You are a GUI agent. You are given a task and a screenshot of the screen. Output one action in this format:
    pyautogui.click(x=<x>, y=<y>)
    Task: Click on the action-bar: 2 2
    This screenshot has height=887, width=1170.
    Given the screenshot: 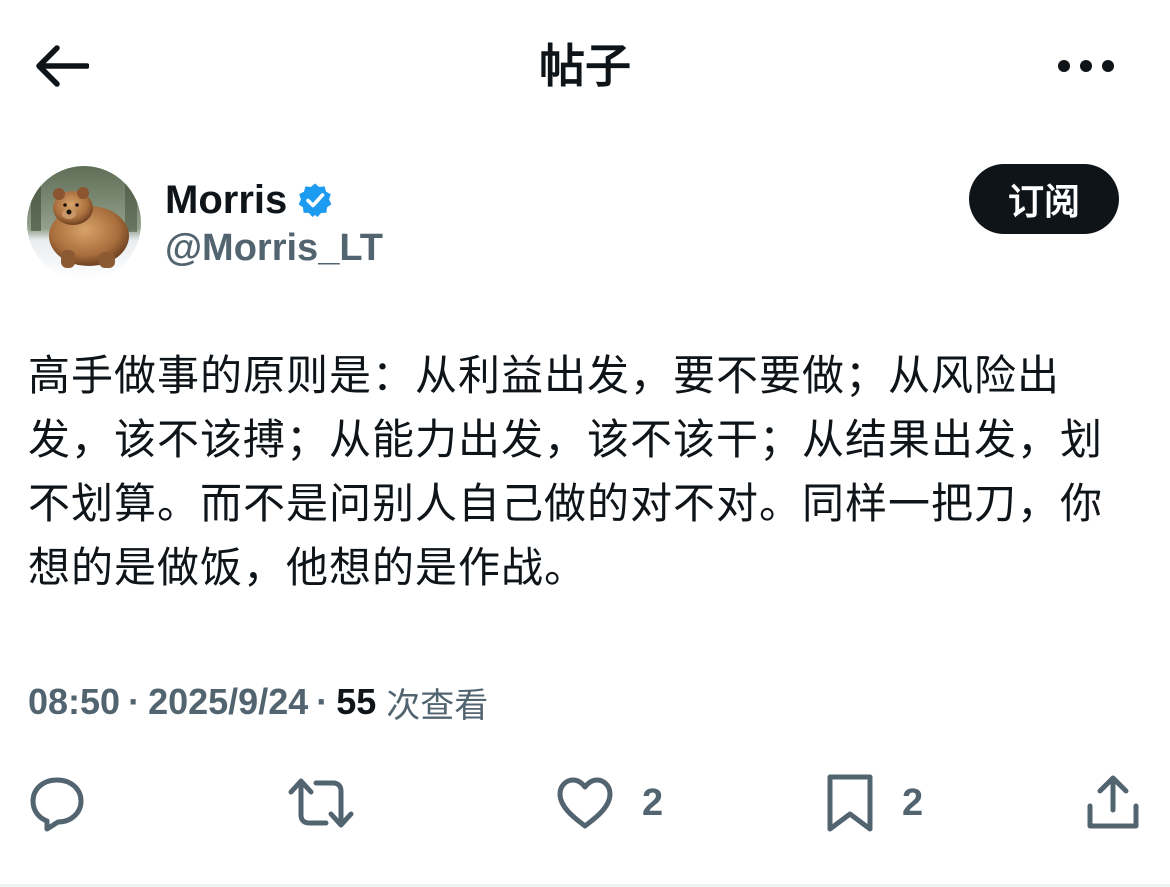 What is the action you would take?
    pyautogui.click(x=585, y=803)
    